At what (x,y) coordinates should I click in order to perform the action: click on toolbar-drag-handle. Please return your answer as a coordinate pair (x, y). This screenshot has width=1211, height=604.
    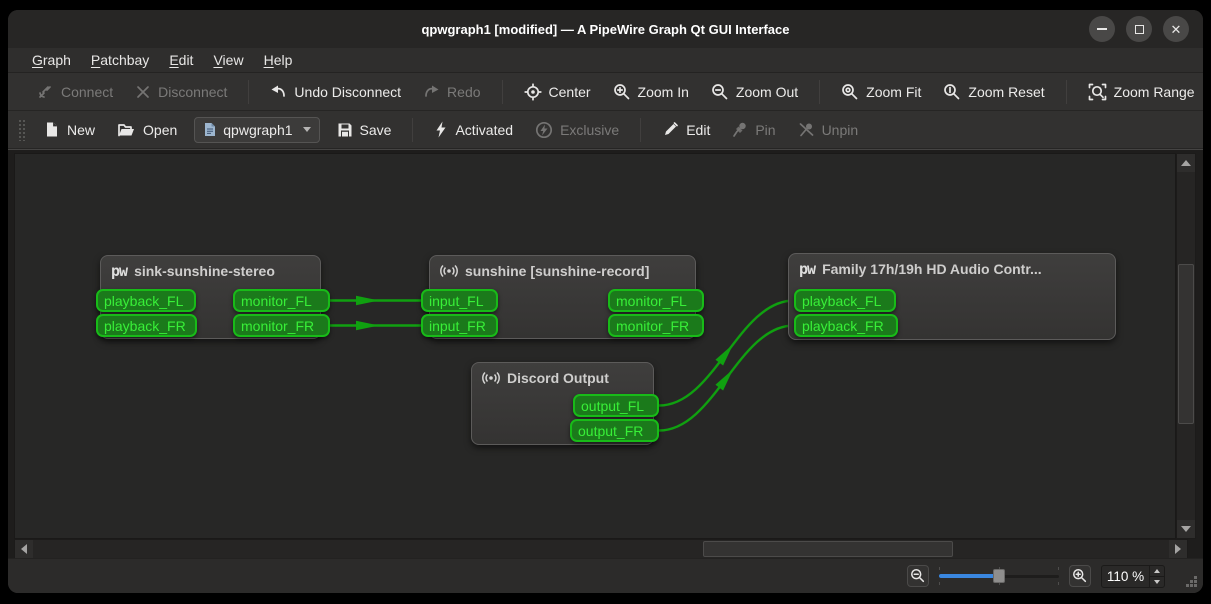
    Looking at the image, I should click on (21, 129).